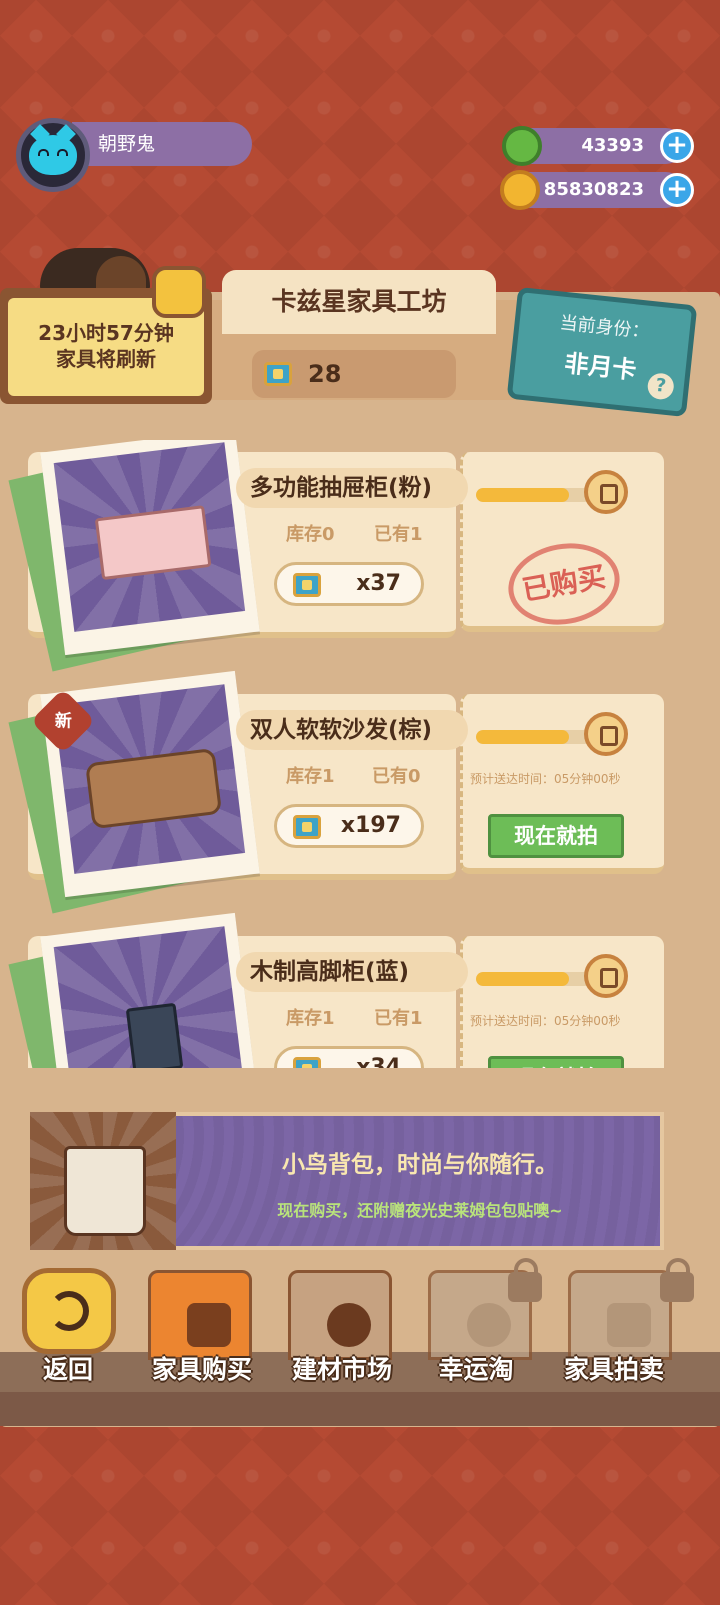 This screenshot has height=1605, width=720. Describe the element at coordinates (106, 333) in the screenshot. I see `refresh-countdown: 23小时57分钟` at that location.